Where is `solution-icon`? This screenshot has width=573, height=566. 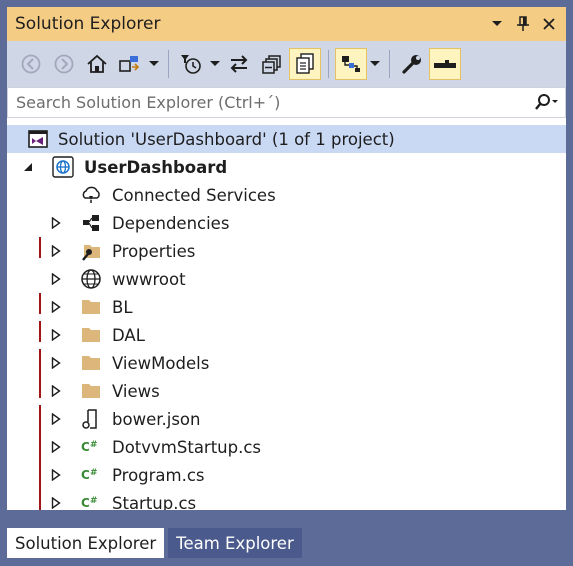 solution-icon is located at coordinates (38, 139).